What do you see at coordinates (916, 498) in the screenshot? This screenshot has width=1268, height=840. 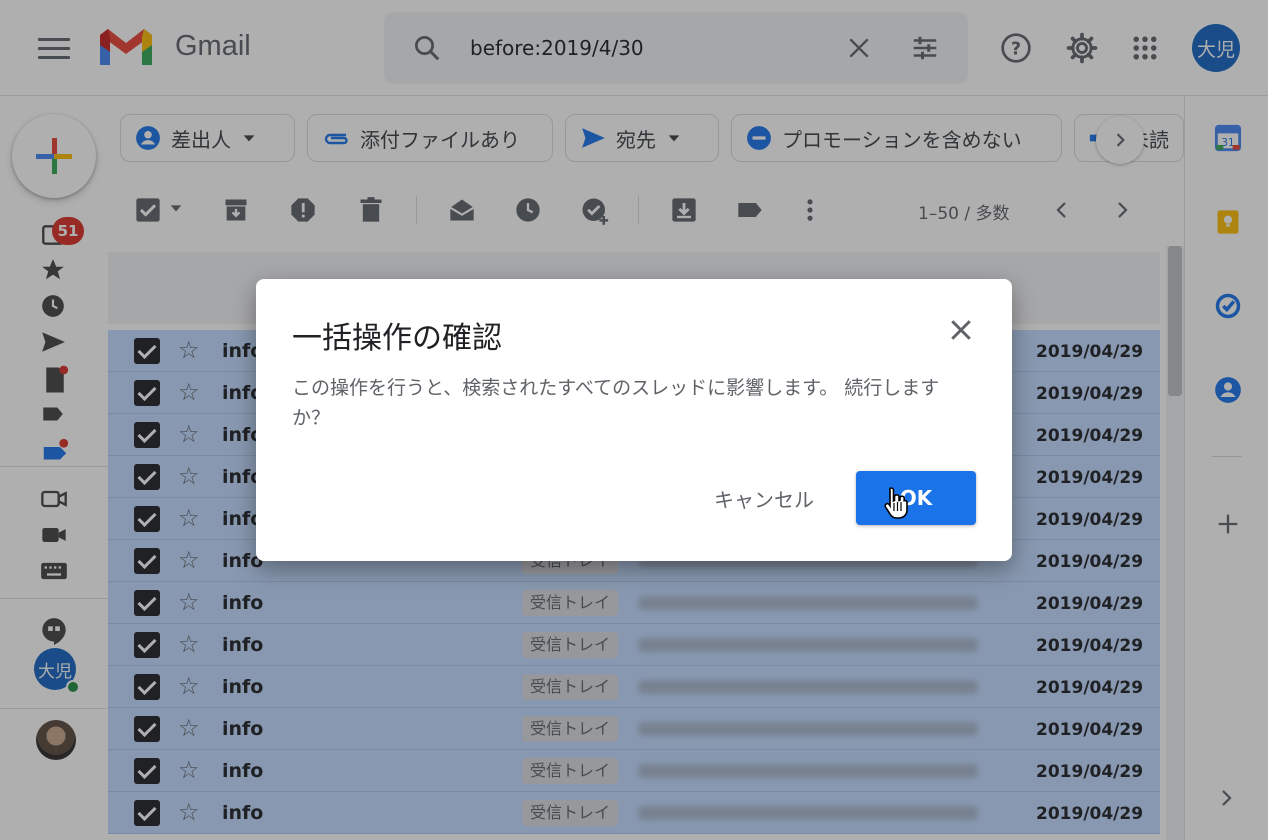 I see `ok-button: OK` at bounding box center [916, 498].